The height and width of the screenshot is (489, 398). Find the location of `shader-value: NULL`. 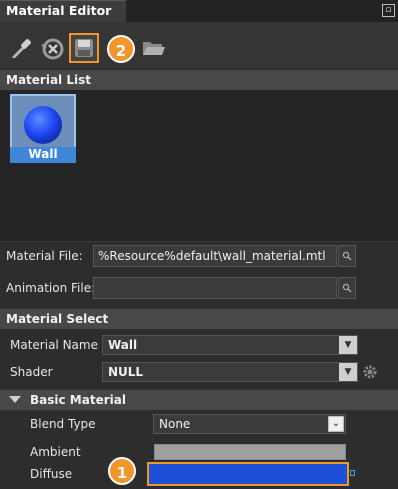

shader-value: NULL is located at coordinates (126, 372).